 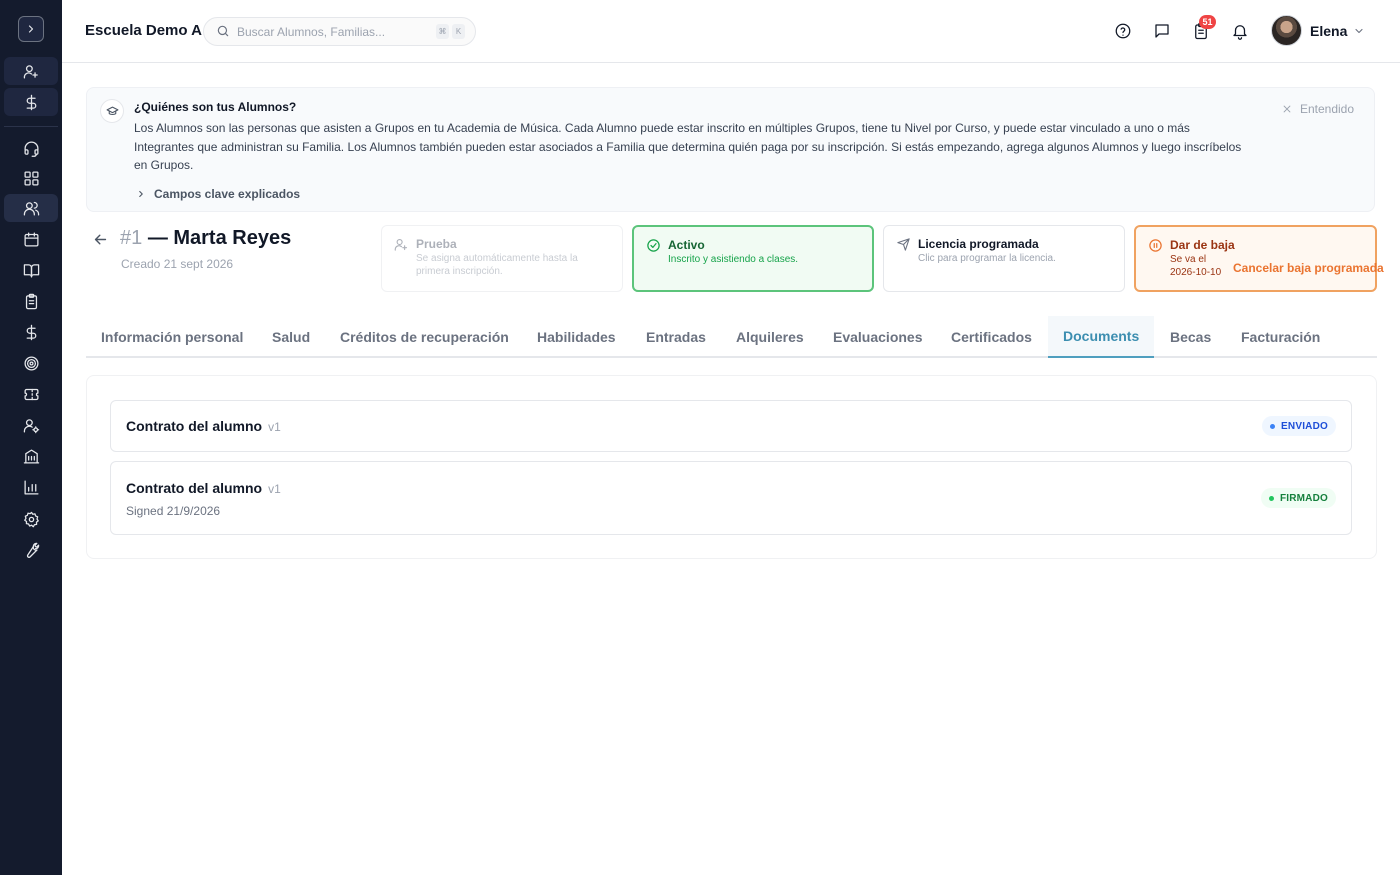 I want to click on back-arrow-icon, so click(x=100, y=239).